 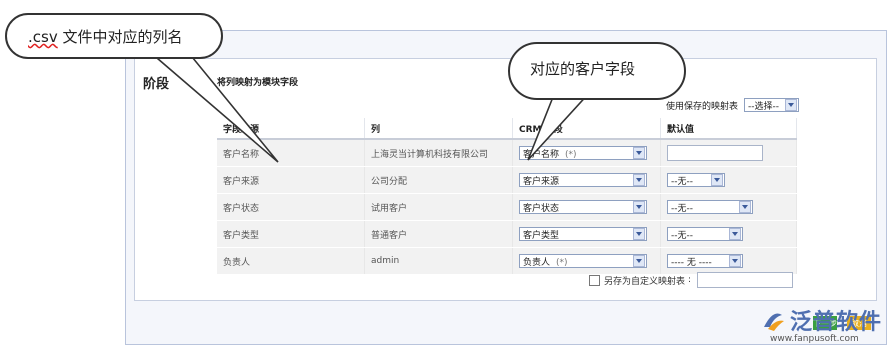 I want to click on callout-pointer-crm, so click(x=559, y=126).